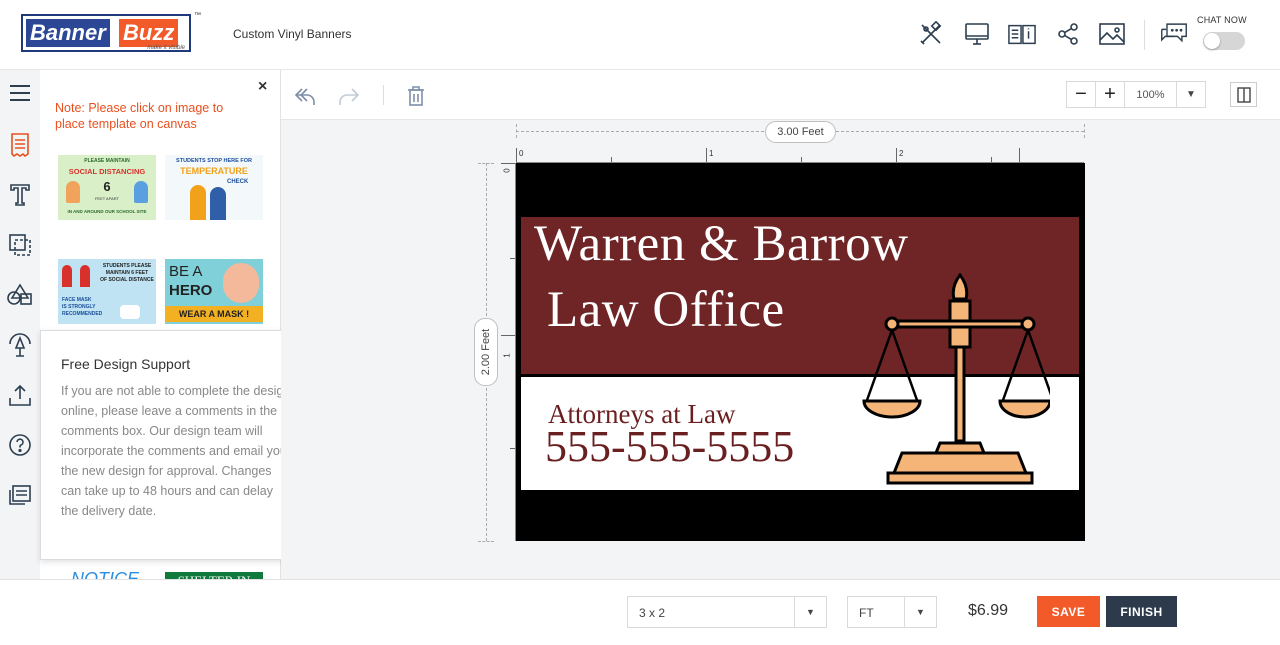 The width and height of the screenshot is (1280, 645). What do you see at coordinates (669, 446) in the screenshot?
I see `banner-phone: 555-555-5555` at bounding box center [669, 446].